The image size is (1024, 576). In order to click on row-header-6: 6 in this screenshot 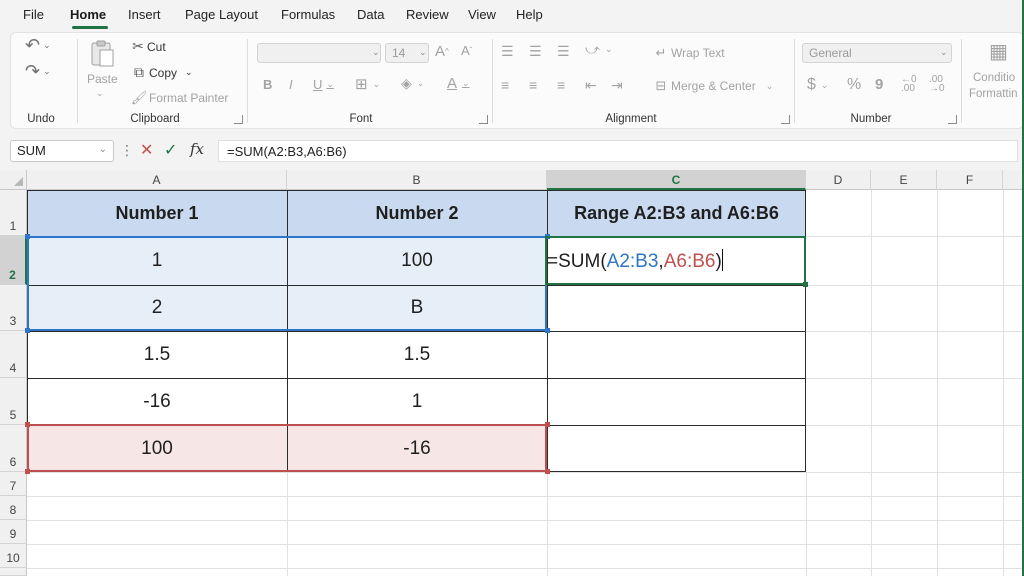, I will do `click(13, 448)`.